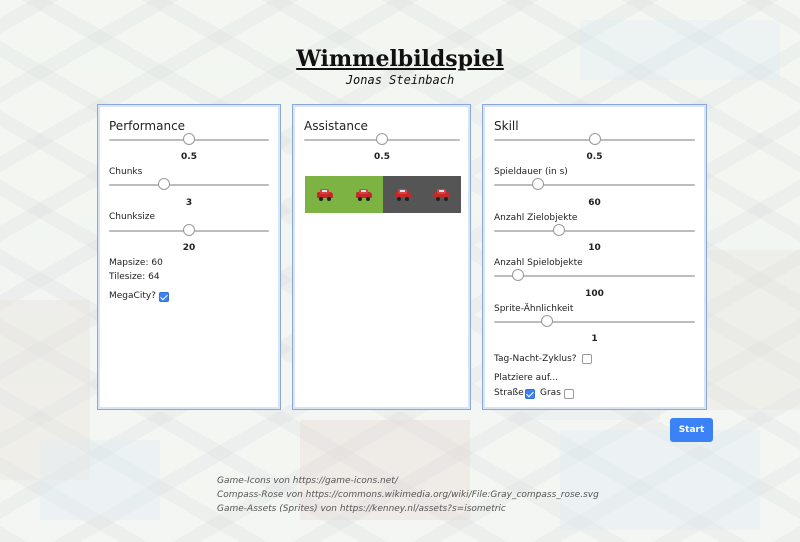 This screenshot has width=800, height=542. I want to click on objects-label: Anzahl Spielobjekte, so click(538, 263).